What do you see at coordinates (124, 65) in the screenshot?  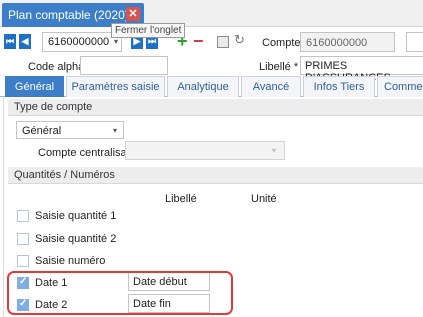 I see `code-alpha-input` at bounding box center [124, 65].